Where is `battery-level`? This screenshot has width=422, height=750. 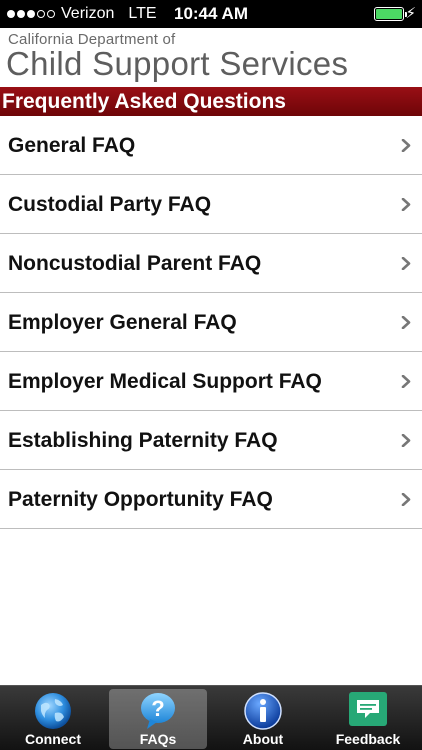 battery-level is located at coordinates (389, 14).